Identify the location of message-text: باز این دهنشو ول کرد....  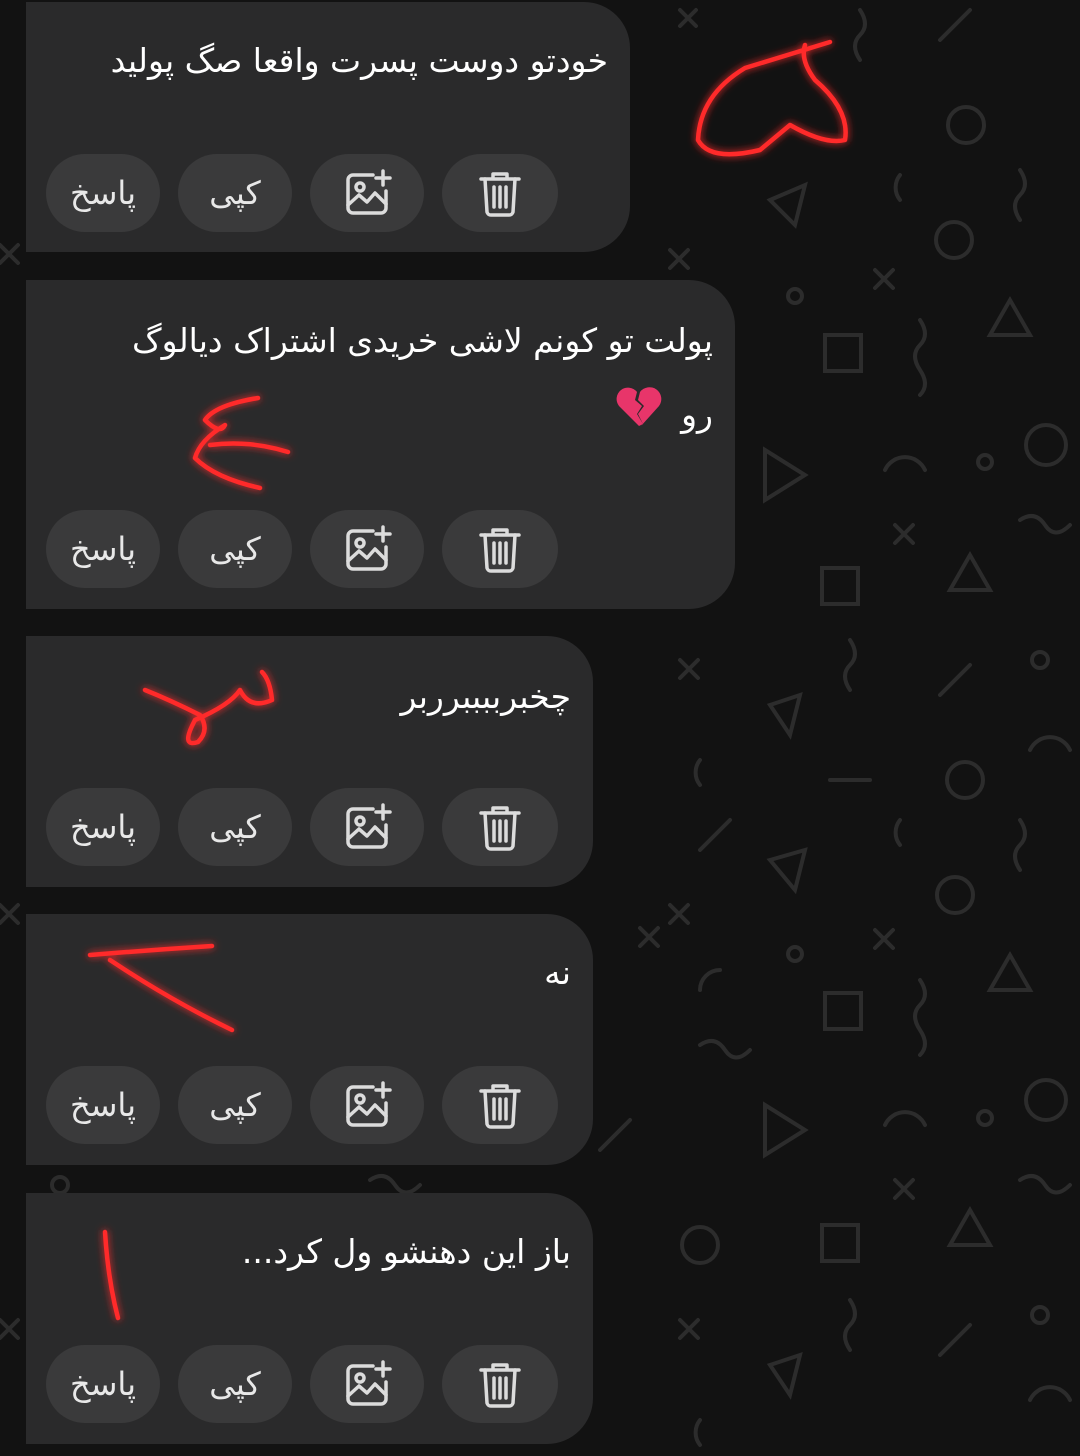
(406, 1251).